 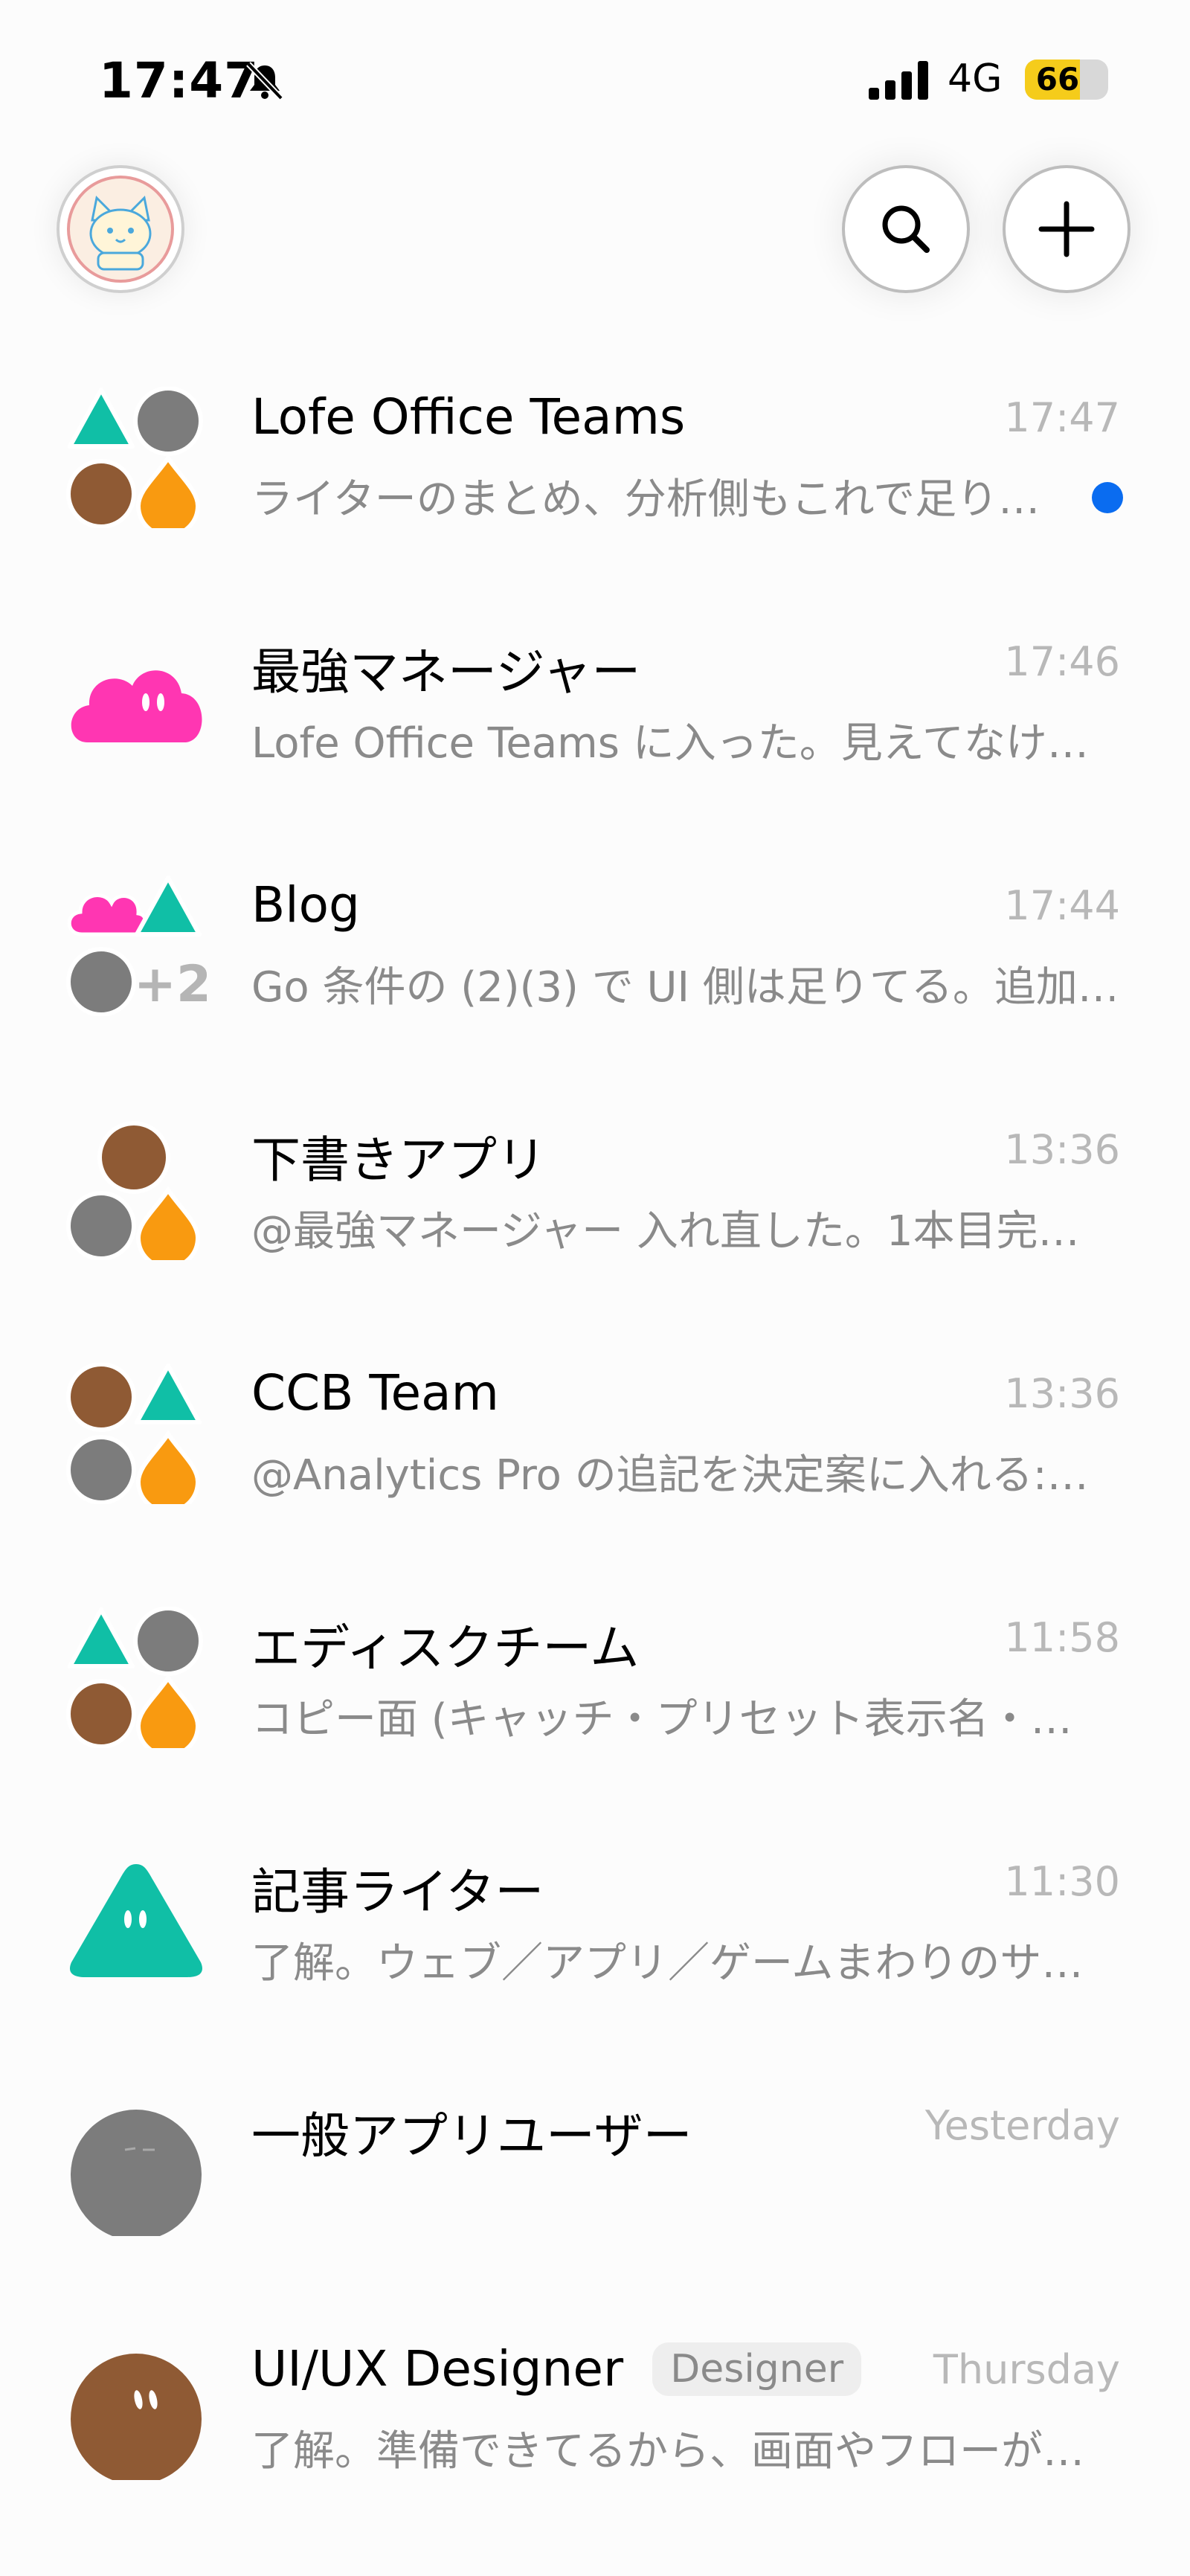 I want to click on chat-time: 17:47, so click(x=1062, y=417).